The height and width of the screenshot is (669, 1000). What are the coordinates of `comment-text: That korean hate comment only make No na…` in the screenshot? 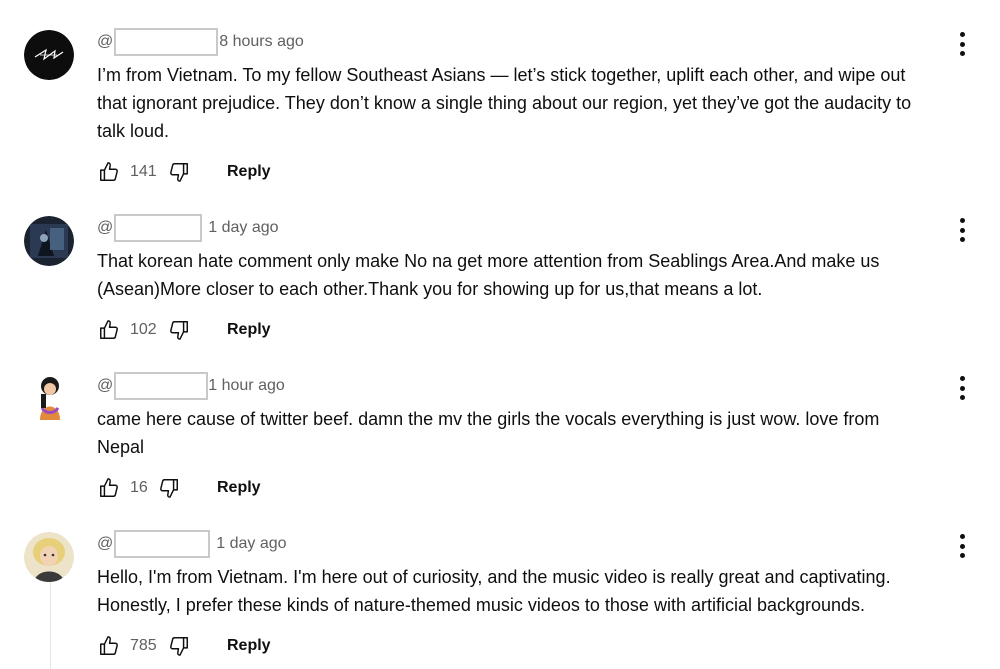 It's located at (488, 275).